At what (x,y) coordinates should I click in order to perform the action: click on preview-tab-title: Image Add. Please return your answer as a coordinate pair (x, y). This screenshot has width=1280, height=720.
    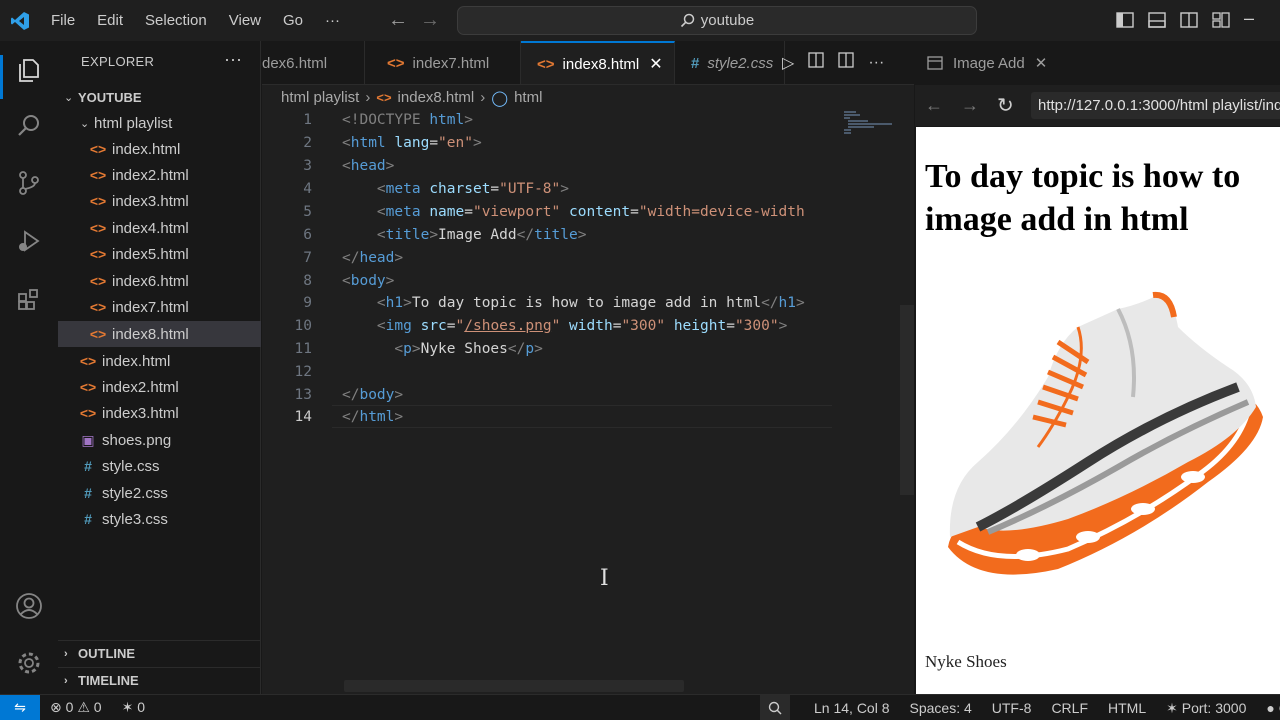
    Looking at the image, I should click on (989, 63).